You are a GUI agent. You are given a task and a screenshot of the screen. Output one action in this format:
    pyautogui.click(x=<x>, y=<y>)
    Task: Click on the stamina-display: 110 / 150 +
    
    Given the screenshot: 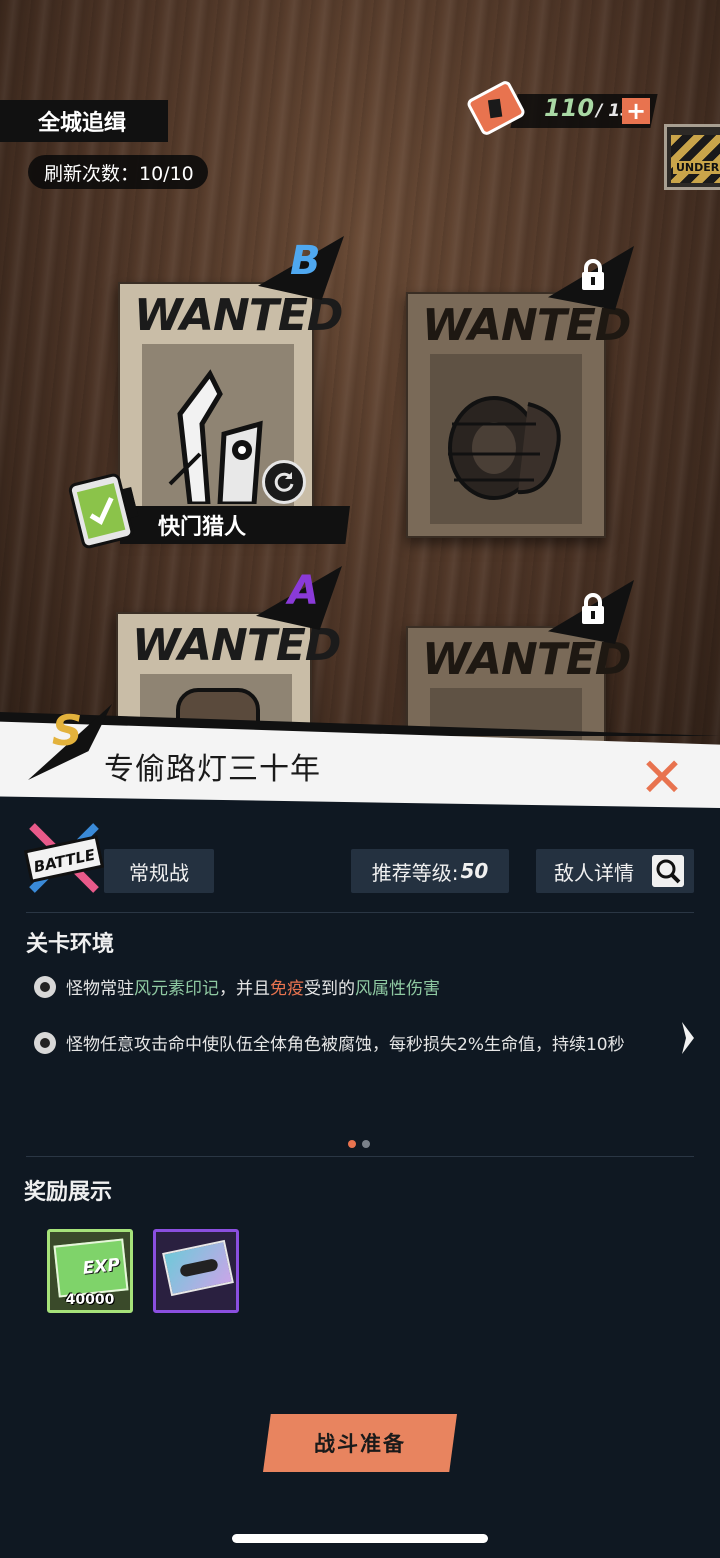 What is the action you would take?
    pyautogui.click(x=561, y=108)
    